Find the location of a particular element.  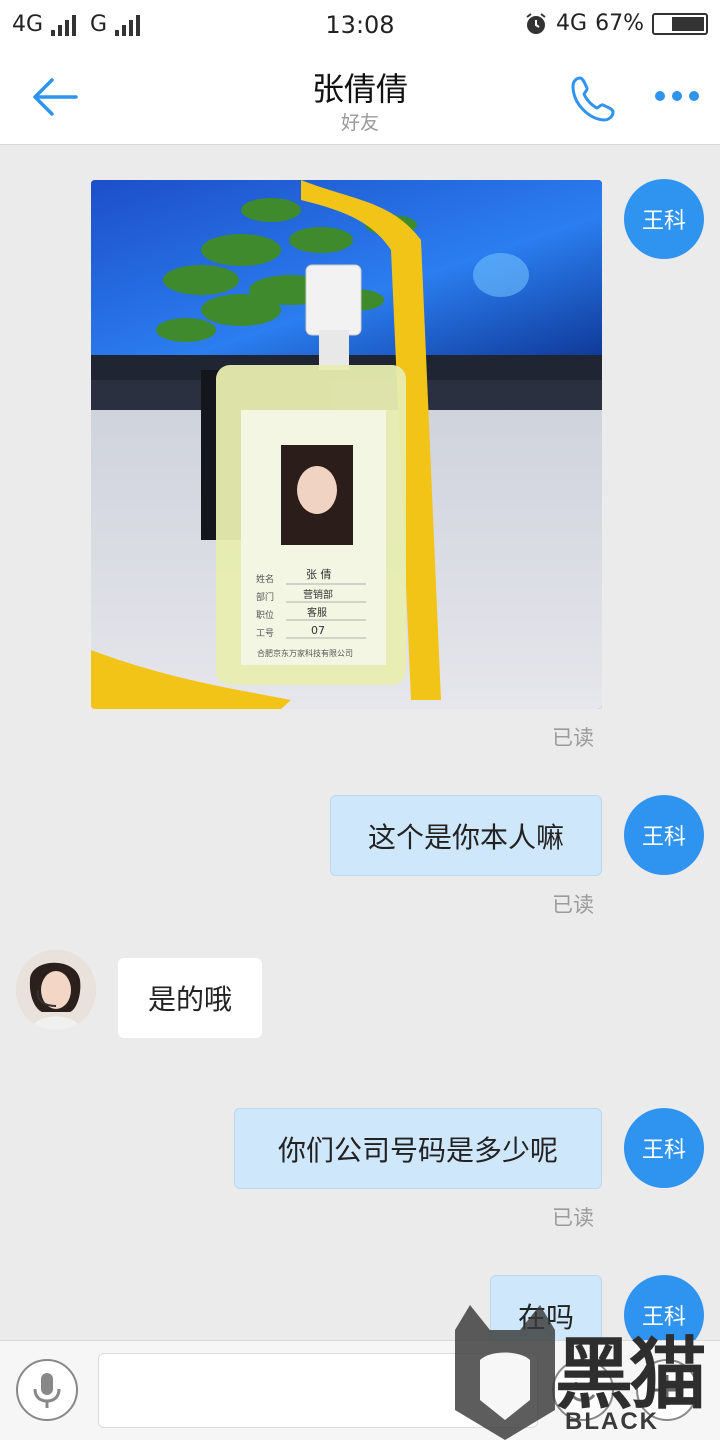

contact-avatar is located at coordinates (56, 990).